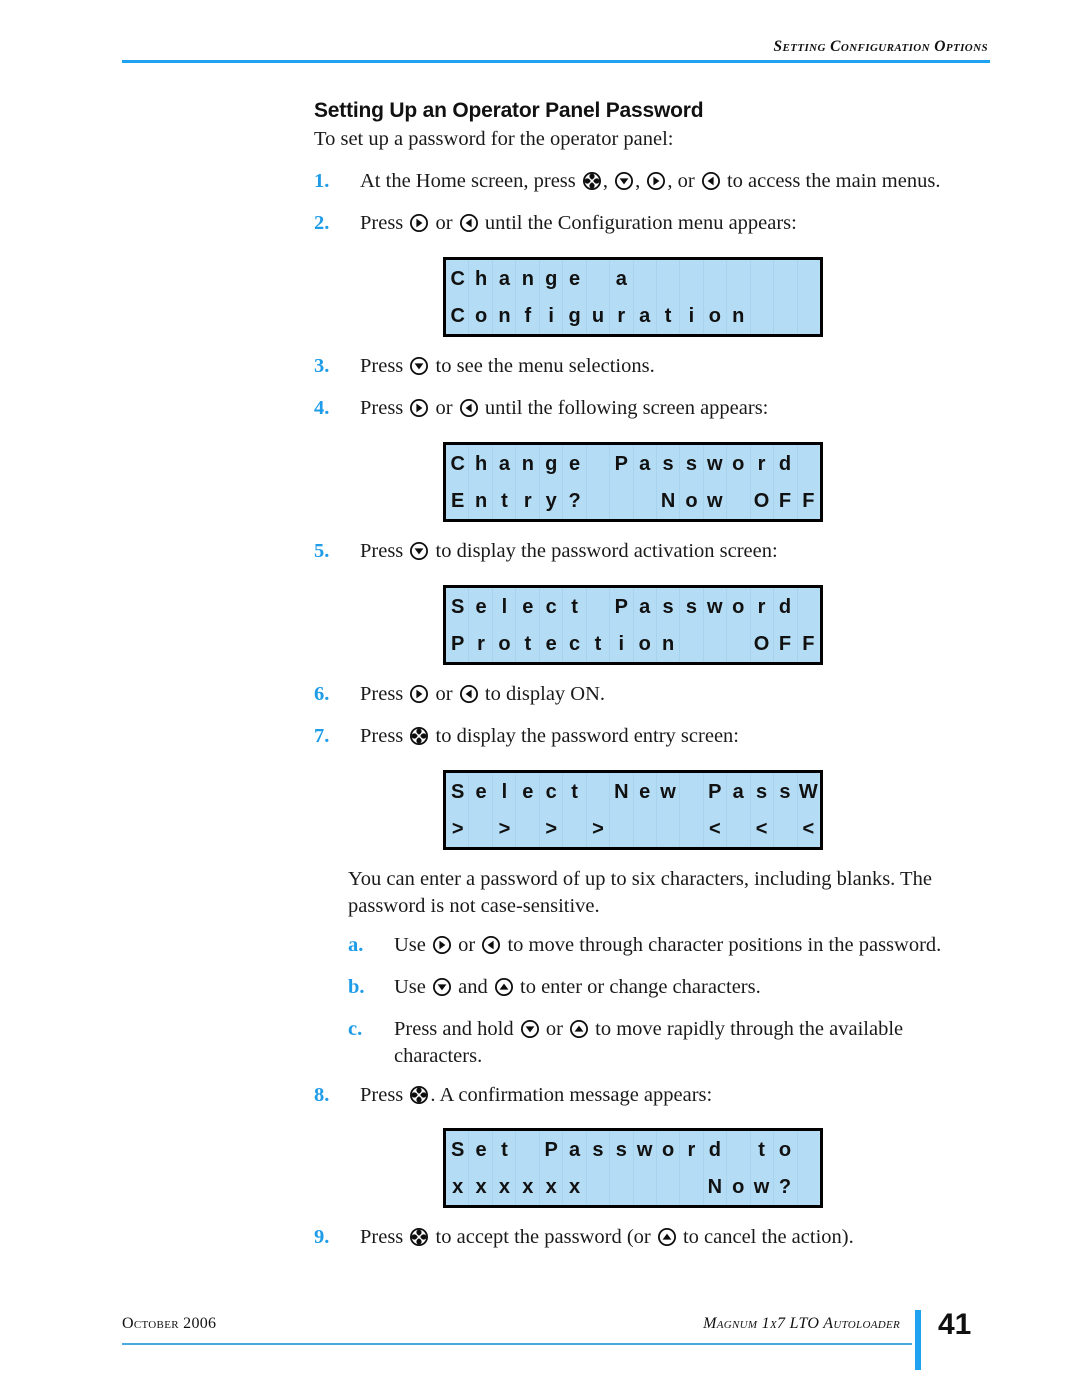 Image resolution: width=1080 pixels, height=1397 pixels. Describe the element at coordinates (633, 1149) in the screenshot. I see `lcd-line: Set Password to` at that location.